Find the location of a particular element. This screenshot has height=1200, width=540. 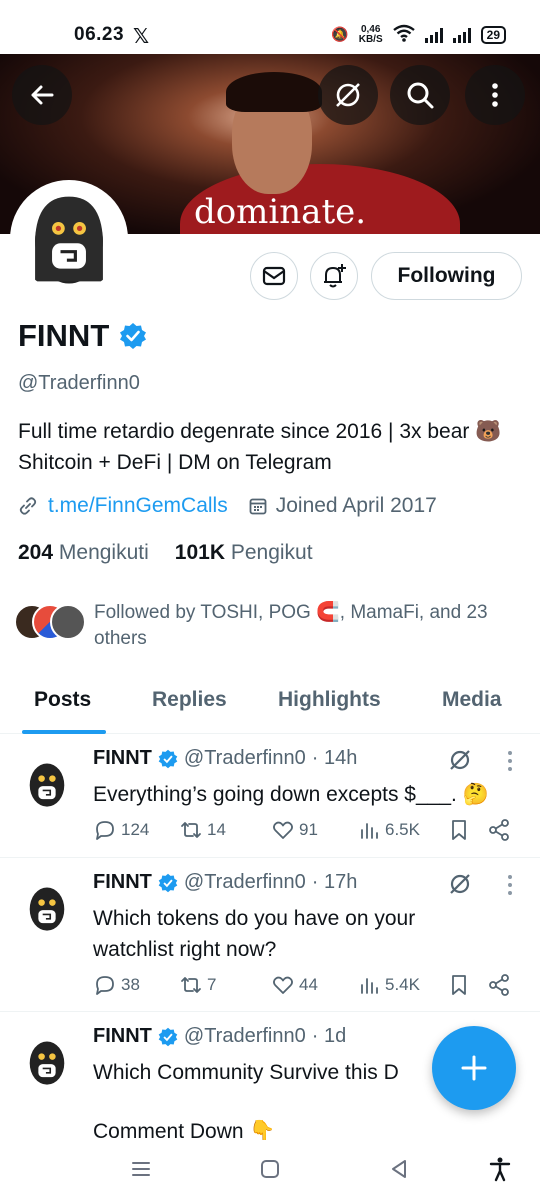

tweet-time: · 17h is located at coordinates (334, 882).